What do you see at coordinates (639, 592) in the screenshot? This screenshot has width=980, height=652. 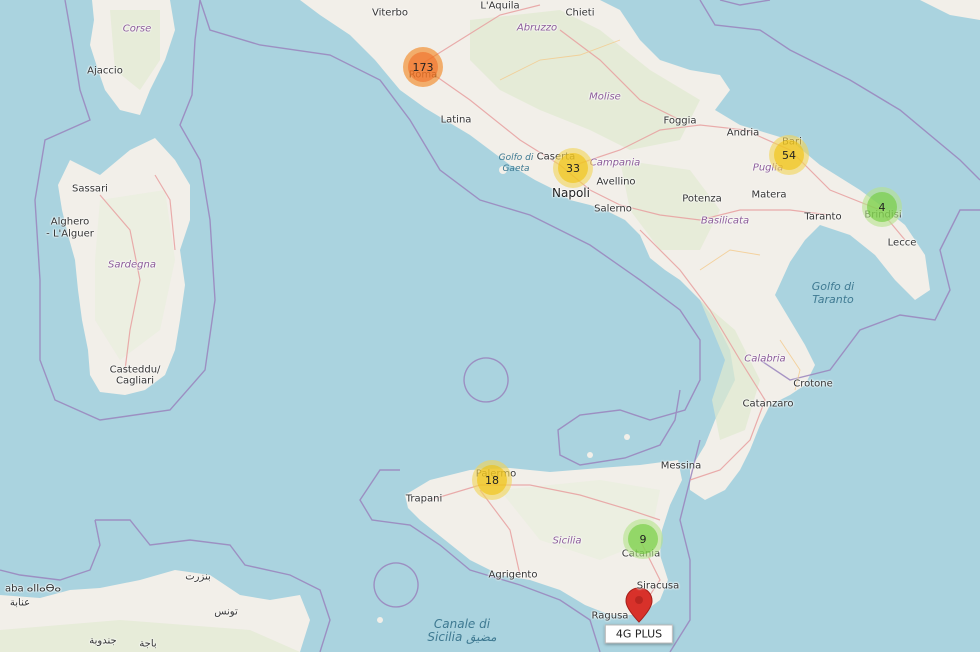 I see `map-marker` at bounding box center [639, 592].